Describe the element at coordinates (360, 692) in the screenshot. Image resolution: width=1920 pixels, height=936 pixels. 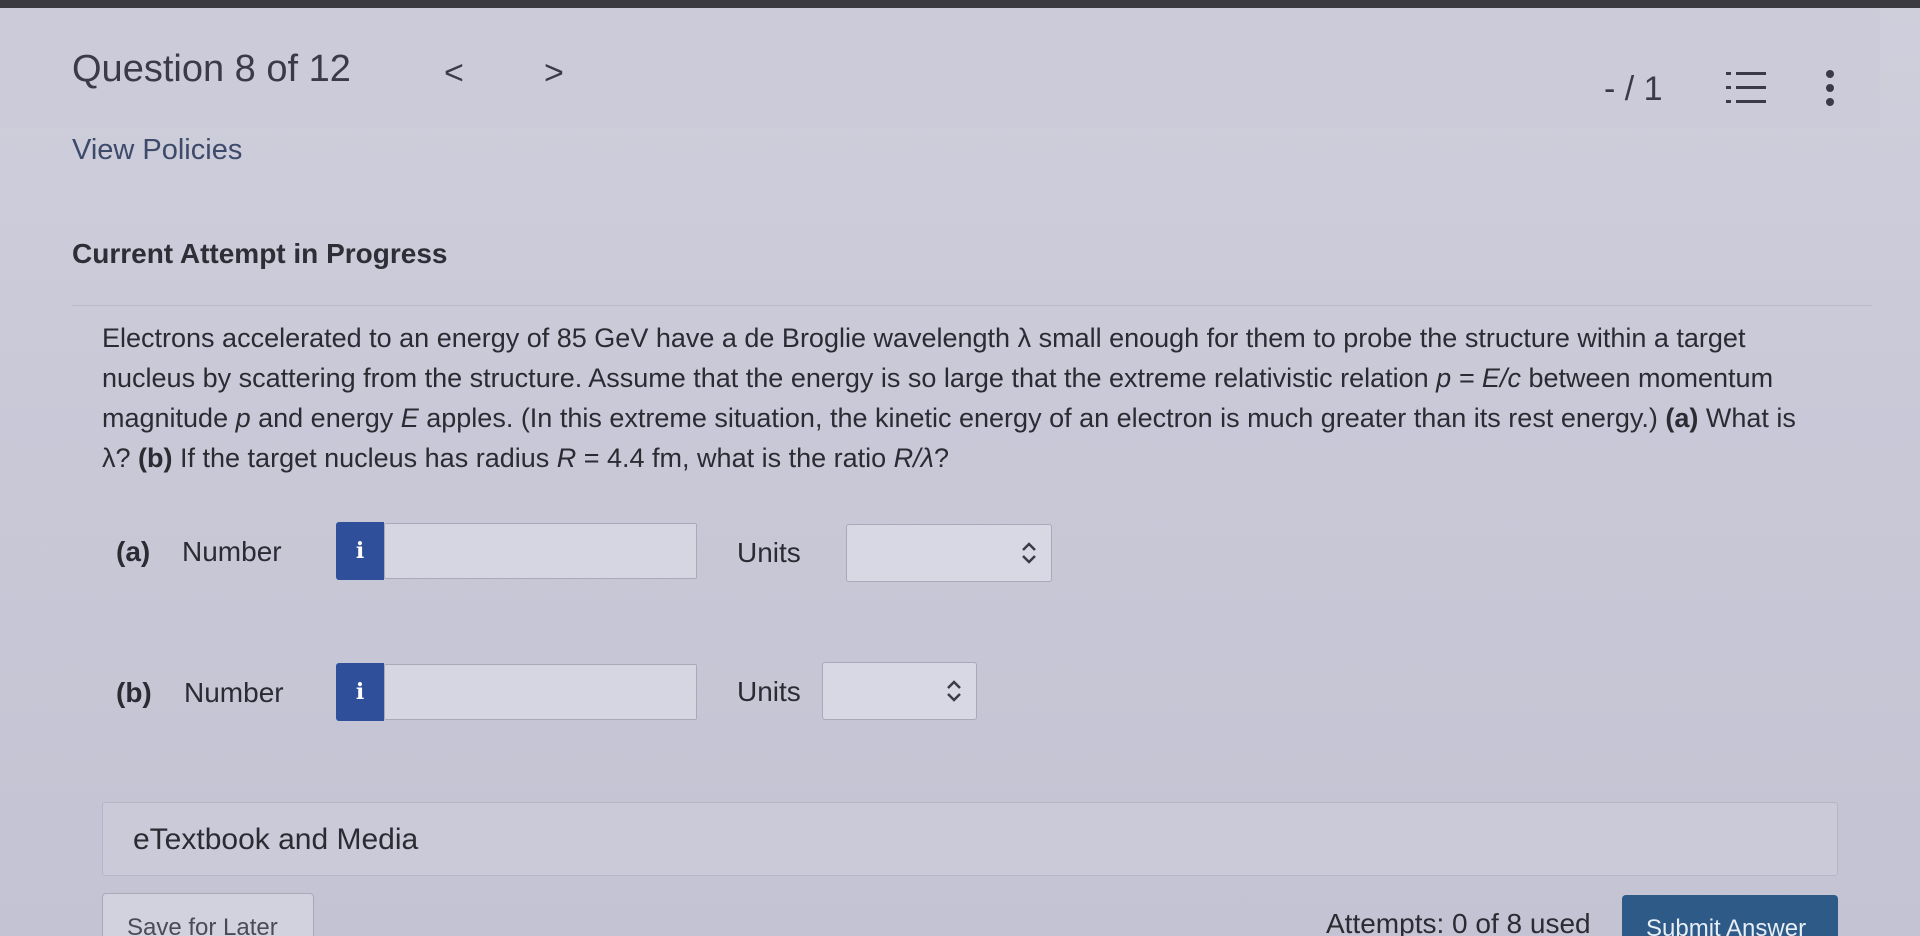
I see `part-b-info-button: i` at that location.